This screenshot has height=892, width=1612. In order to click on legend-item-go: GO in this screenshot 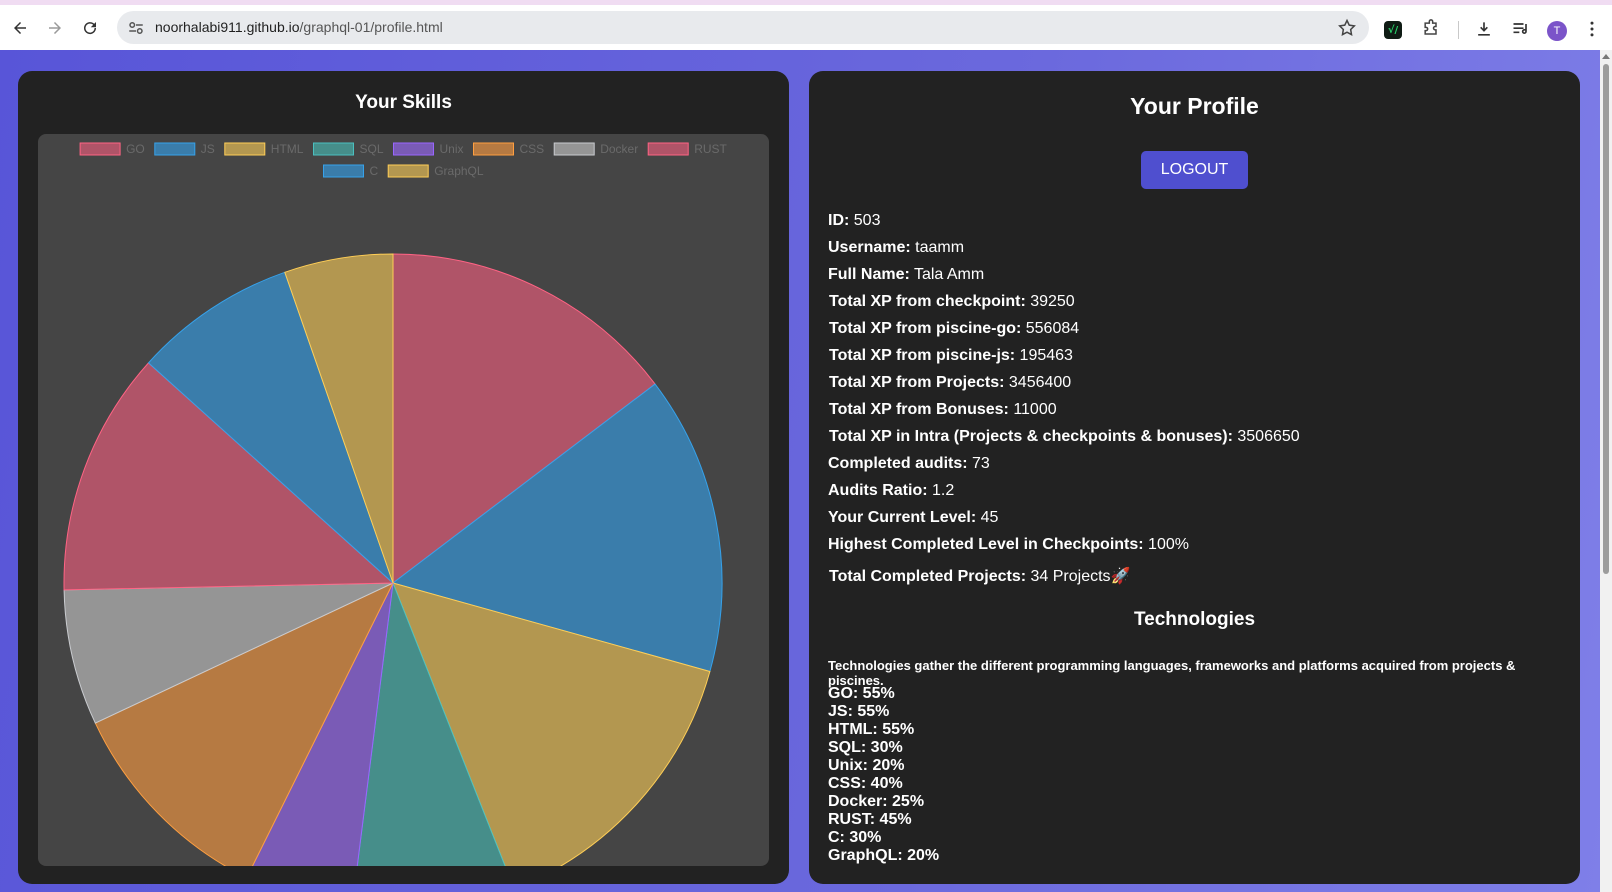, I will do `click(112, 149)`.